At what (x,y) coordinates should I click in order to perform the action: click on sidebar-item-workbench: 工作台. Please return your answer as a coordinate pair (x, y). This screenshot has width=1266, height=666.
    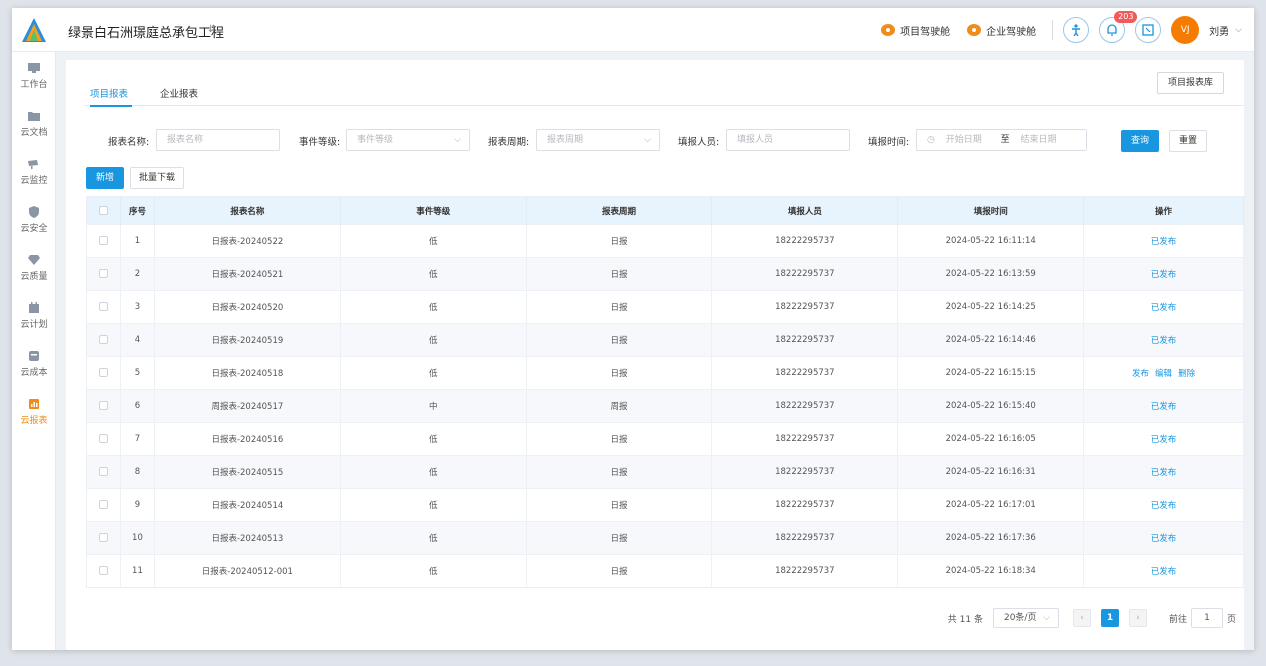
    Looking at the image, I should click on (34, 76).